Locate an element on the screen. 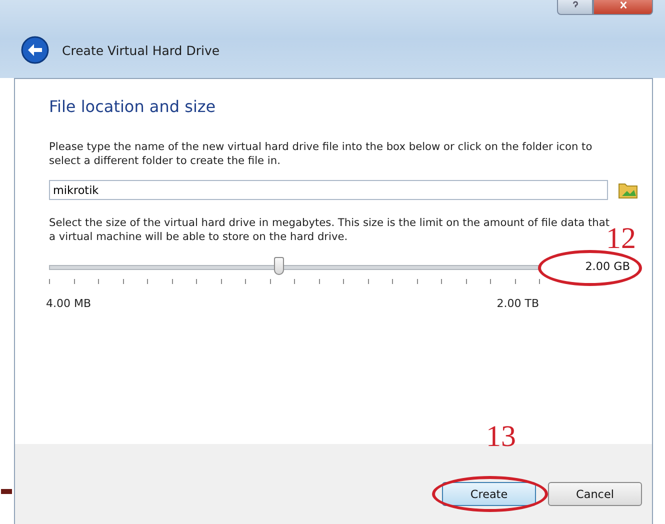  help-button is located at coordinates (575, 7).